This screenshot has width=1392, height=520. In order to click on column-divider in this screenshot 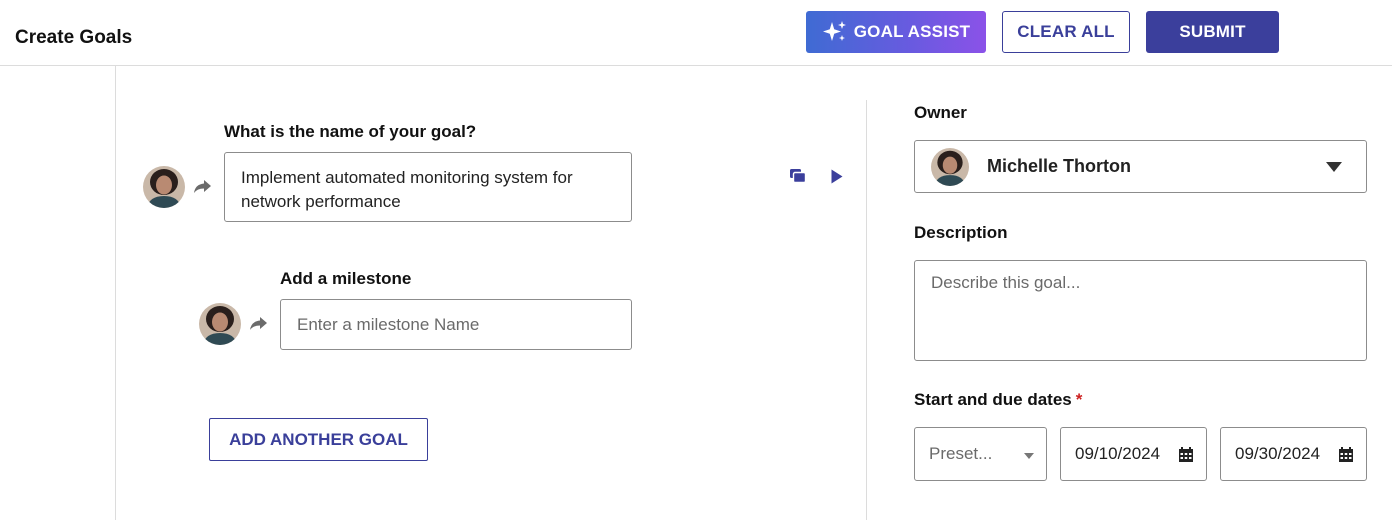, I will do `click(866, 310)`.